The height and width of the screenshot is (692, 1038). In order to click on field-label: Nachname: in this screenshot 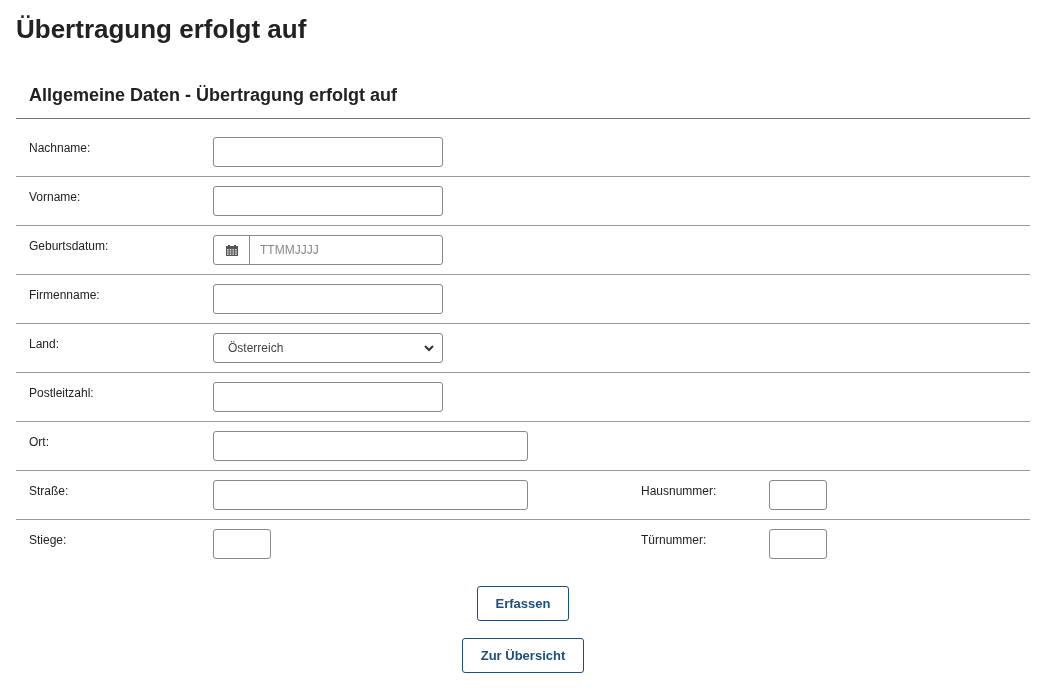, I will do `click(60, 147)`.